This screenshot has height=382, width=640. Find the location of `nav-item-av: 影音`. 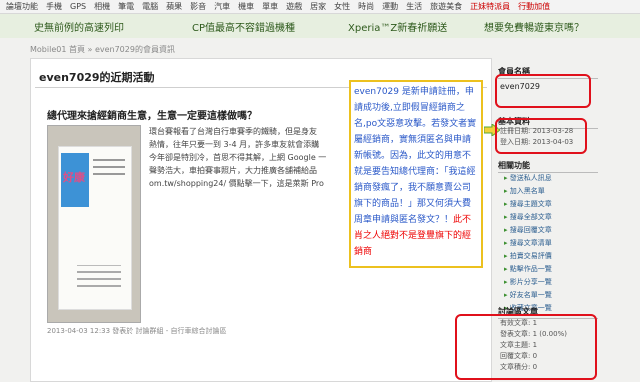

nav-item-av: 影音 is located at coordinates (198, 6).